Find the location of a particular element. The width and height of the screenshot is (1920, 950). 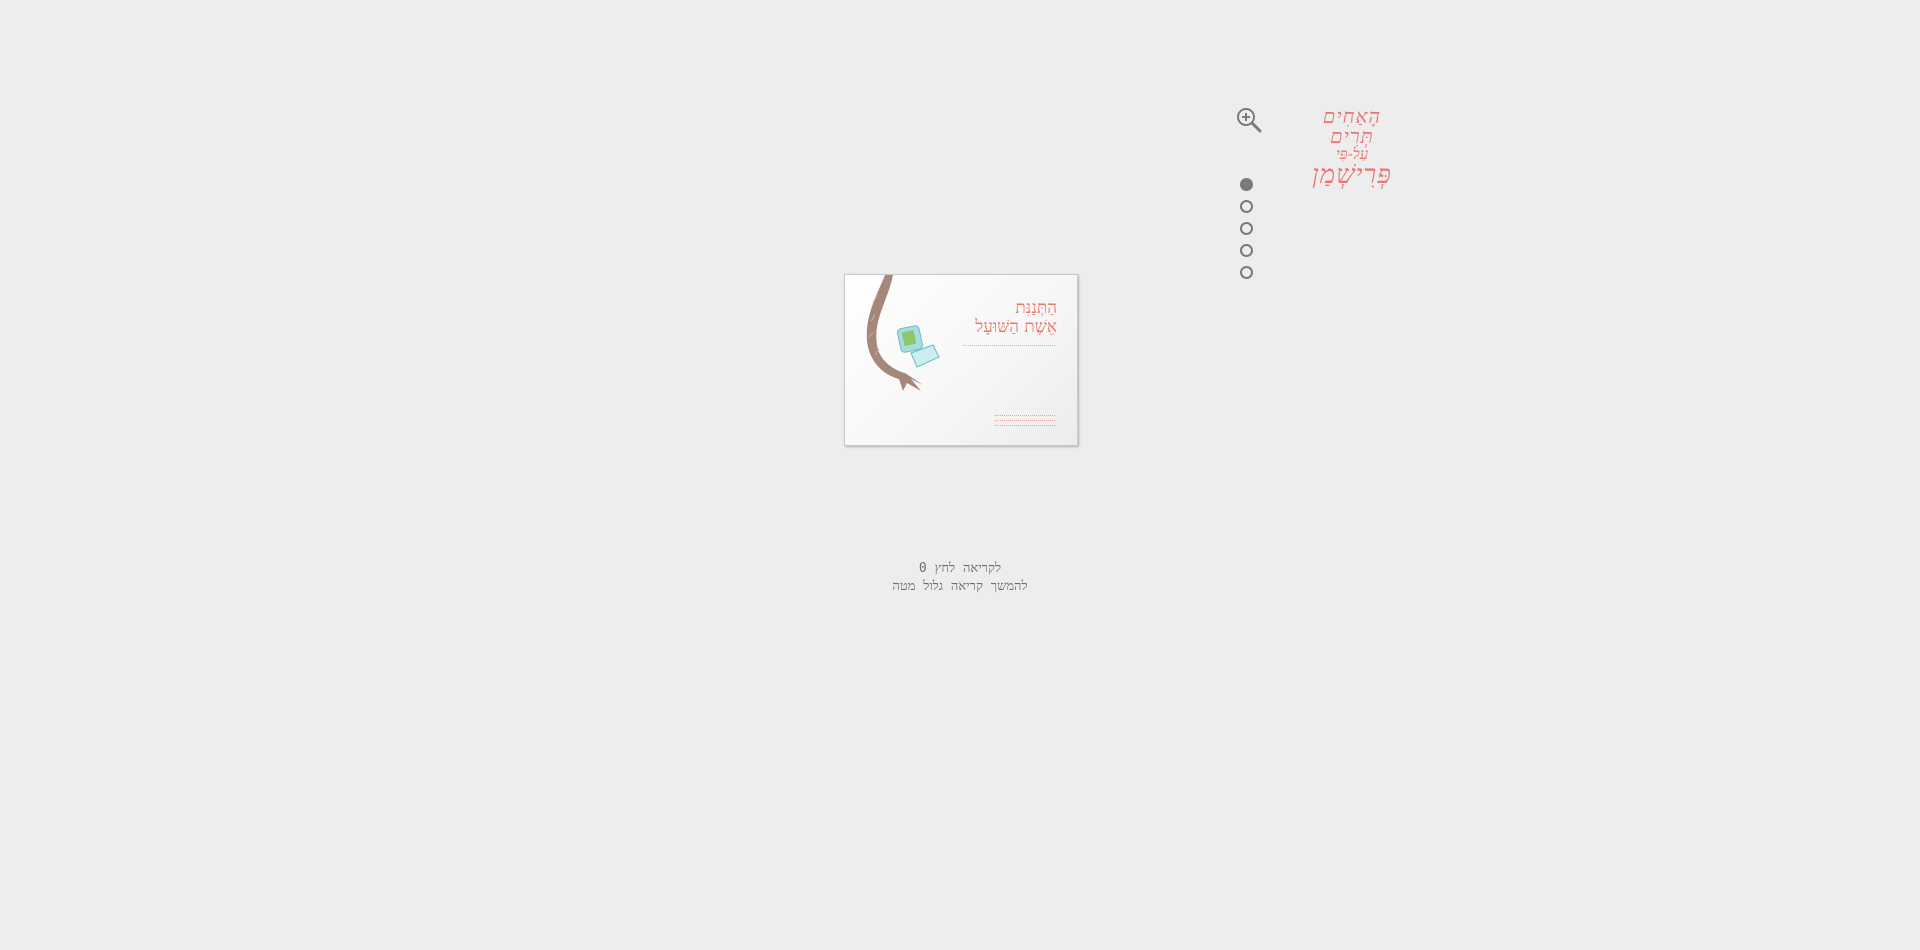

tree-illustration is located at coordinates (903, 333).